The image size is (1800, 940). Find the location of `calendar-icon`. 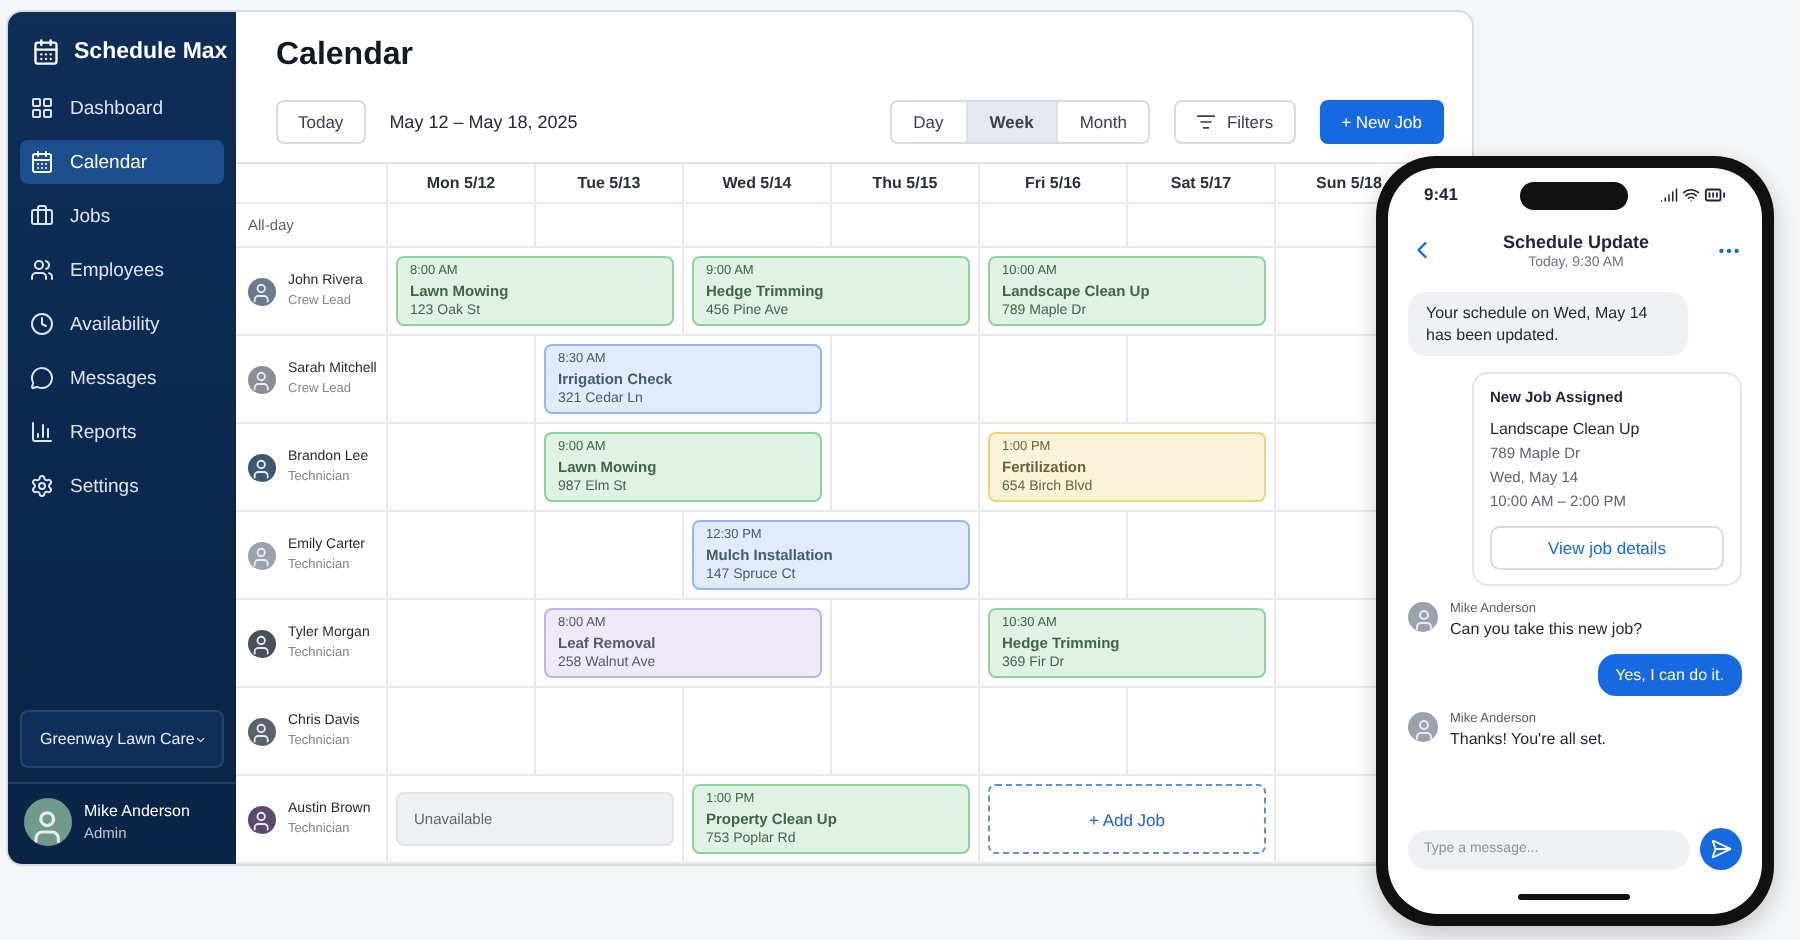

calendar-icon is located at coordinates (46, 52).